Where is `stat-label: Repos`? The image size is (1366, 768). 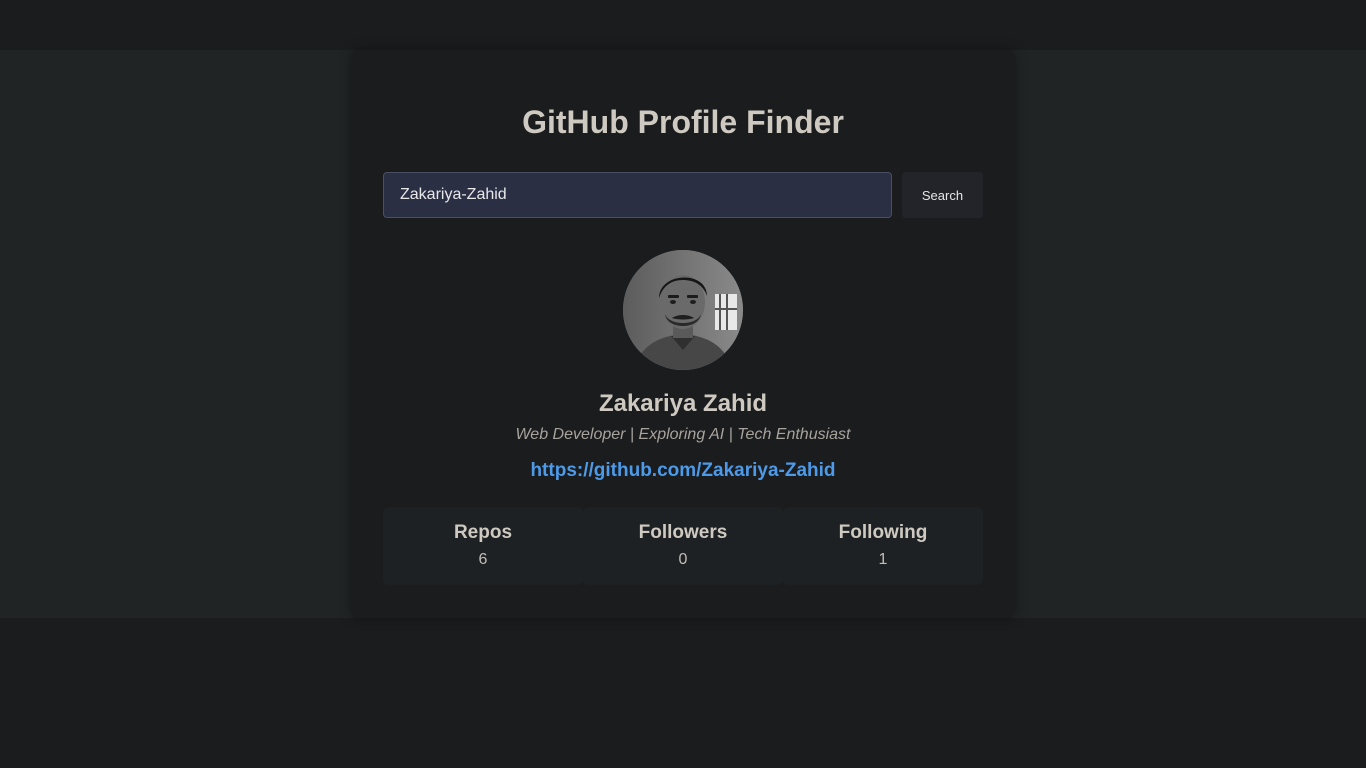
stat-label: Repos is located at coordinates (483, 532).